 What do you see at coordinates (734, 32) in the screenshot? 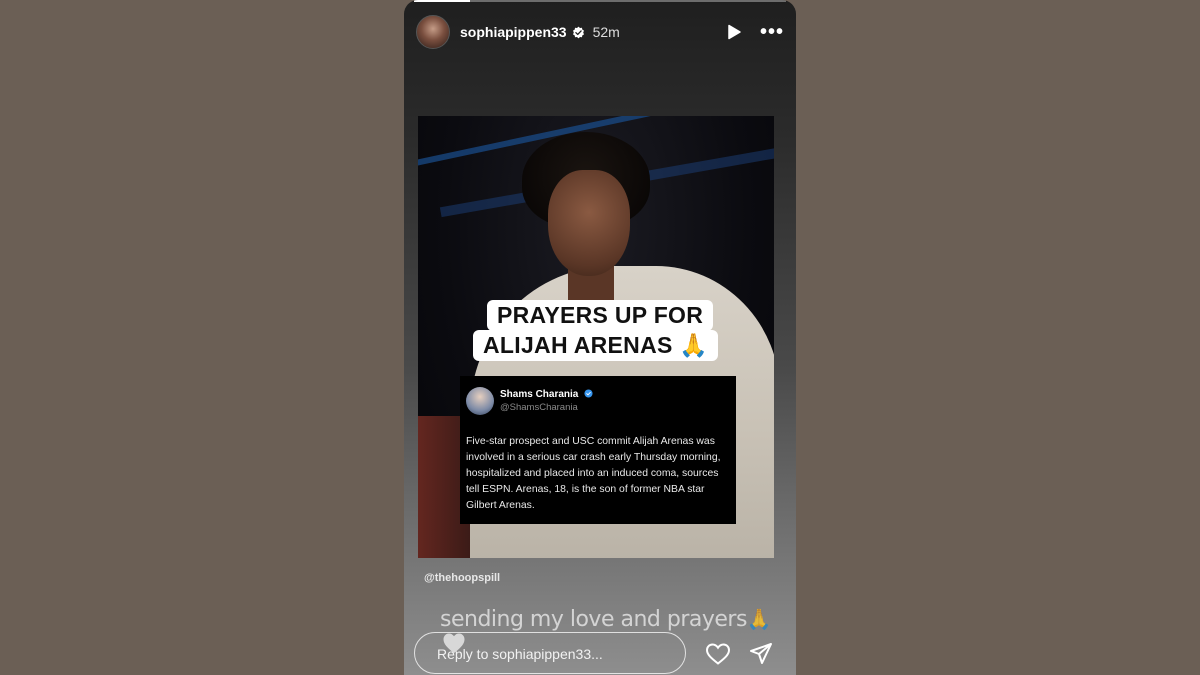
I see `play-icon` at bounding box center [734, 32].